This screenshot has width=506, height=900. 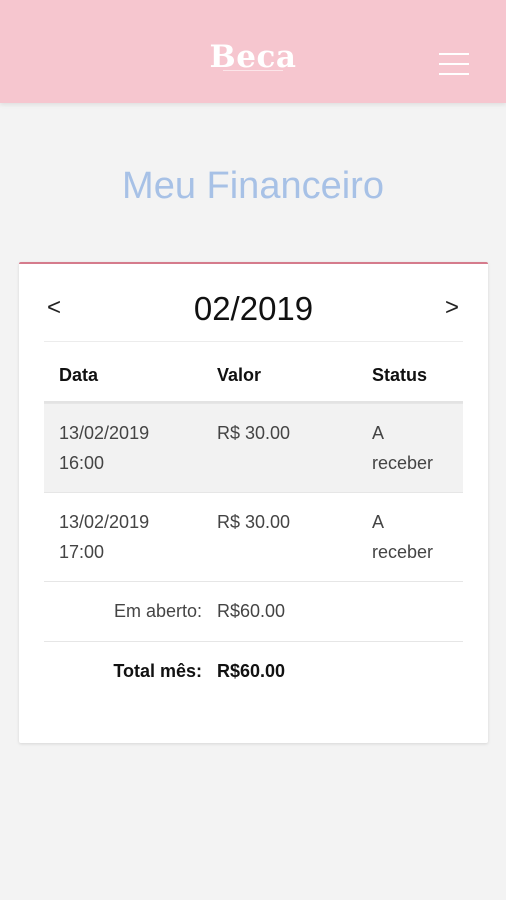 I want to click on top-app-bar: Beca, so click(x=253, y=51).